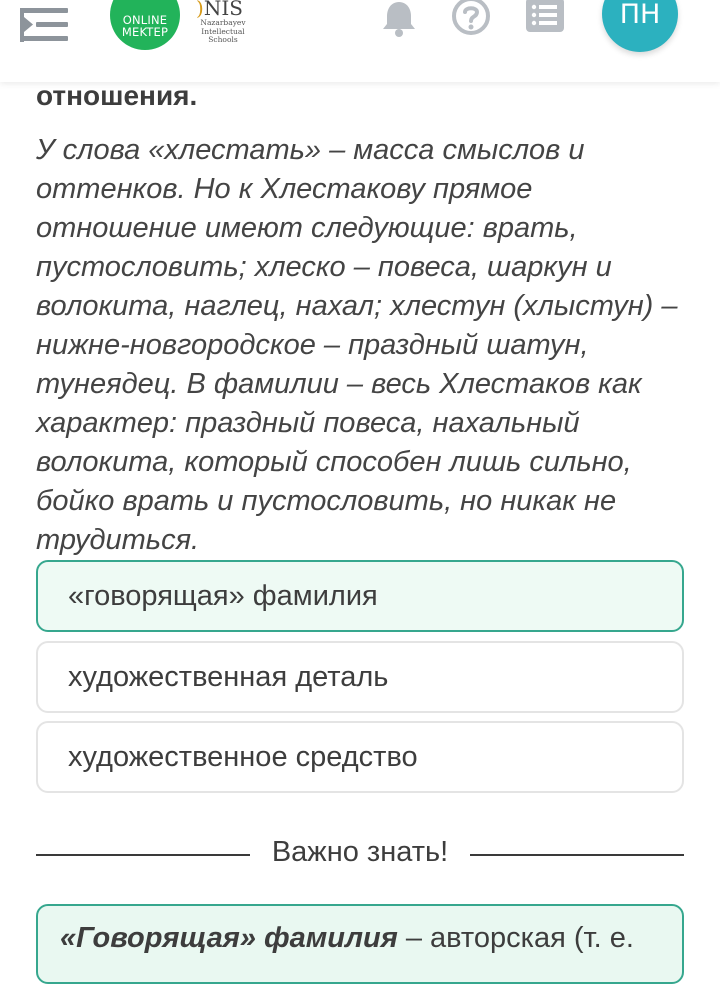 This screenshot has height=984, width=720. What do you see at coordinates (243, 756) in the screenshot?
I see `answer-option-label: художественное средство` at bounding box center [243, 756].